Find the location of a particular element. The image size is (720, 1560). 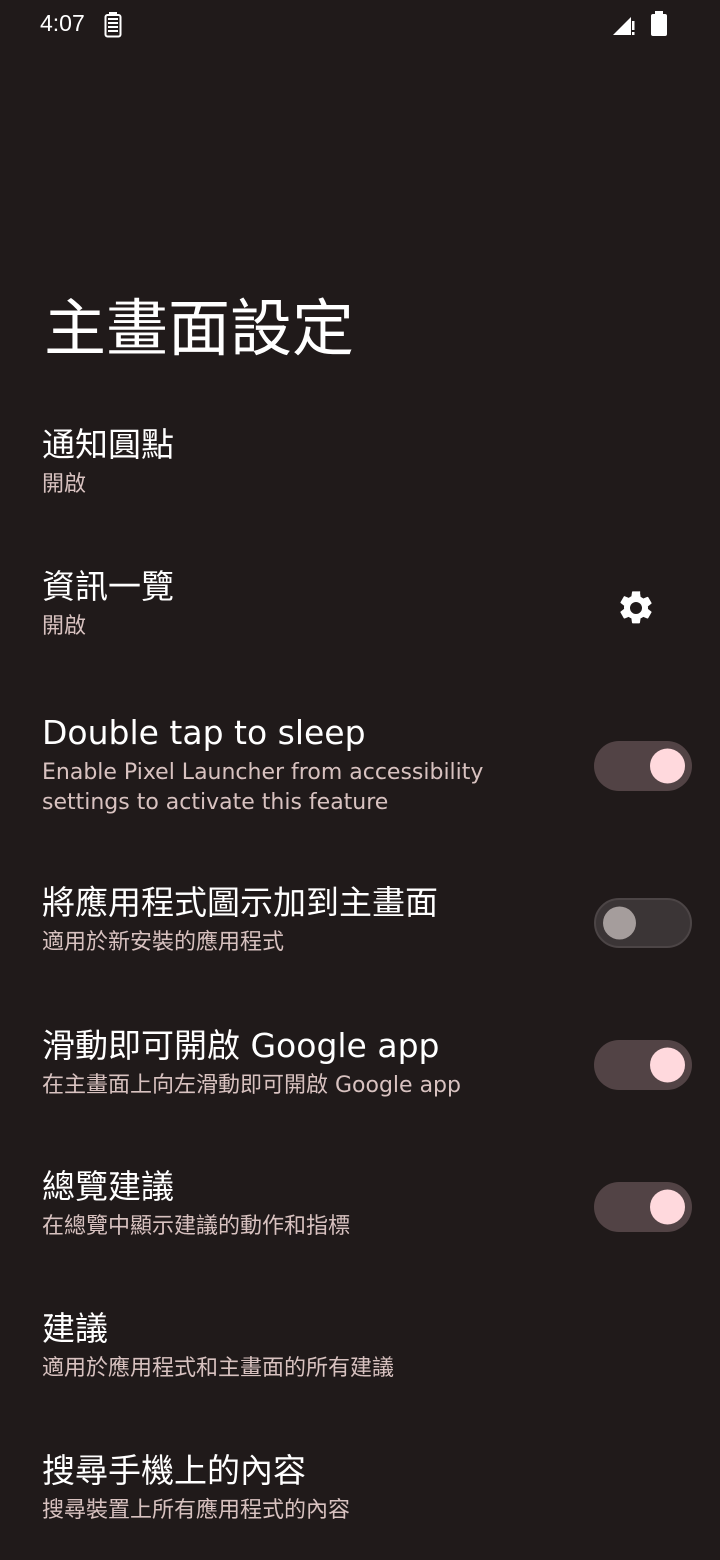

setting-title: 通知圓點 is located at coordinates (108, 444).